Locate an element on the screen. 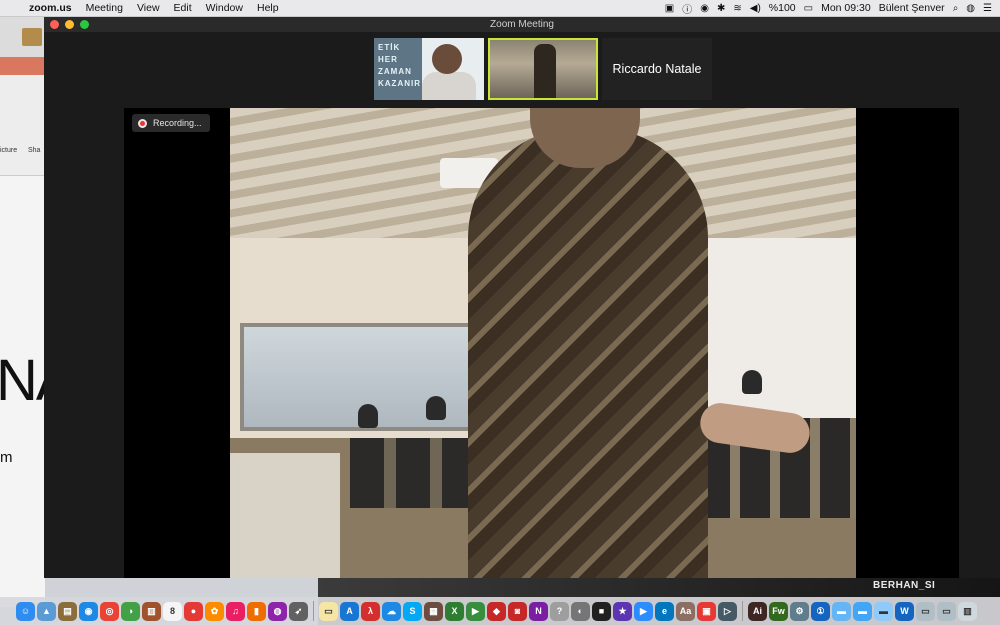  thumbnail-presenter is located at coordinates (545, 71).